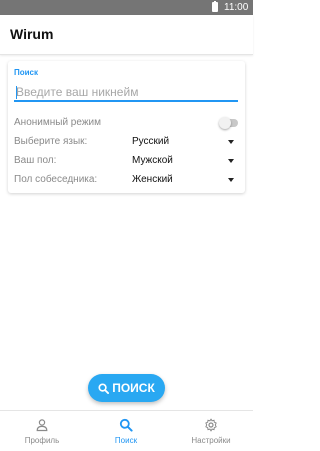  I want to click on bottom-nav: Профиль Поиск Настройки, so click(126, 430).